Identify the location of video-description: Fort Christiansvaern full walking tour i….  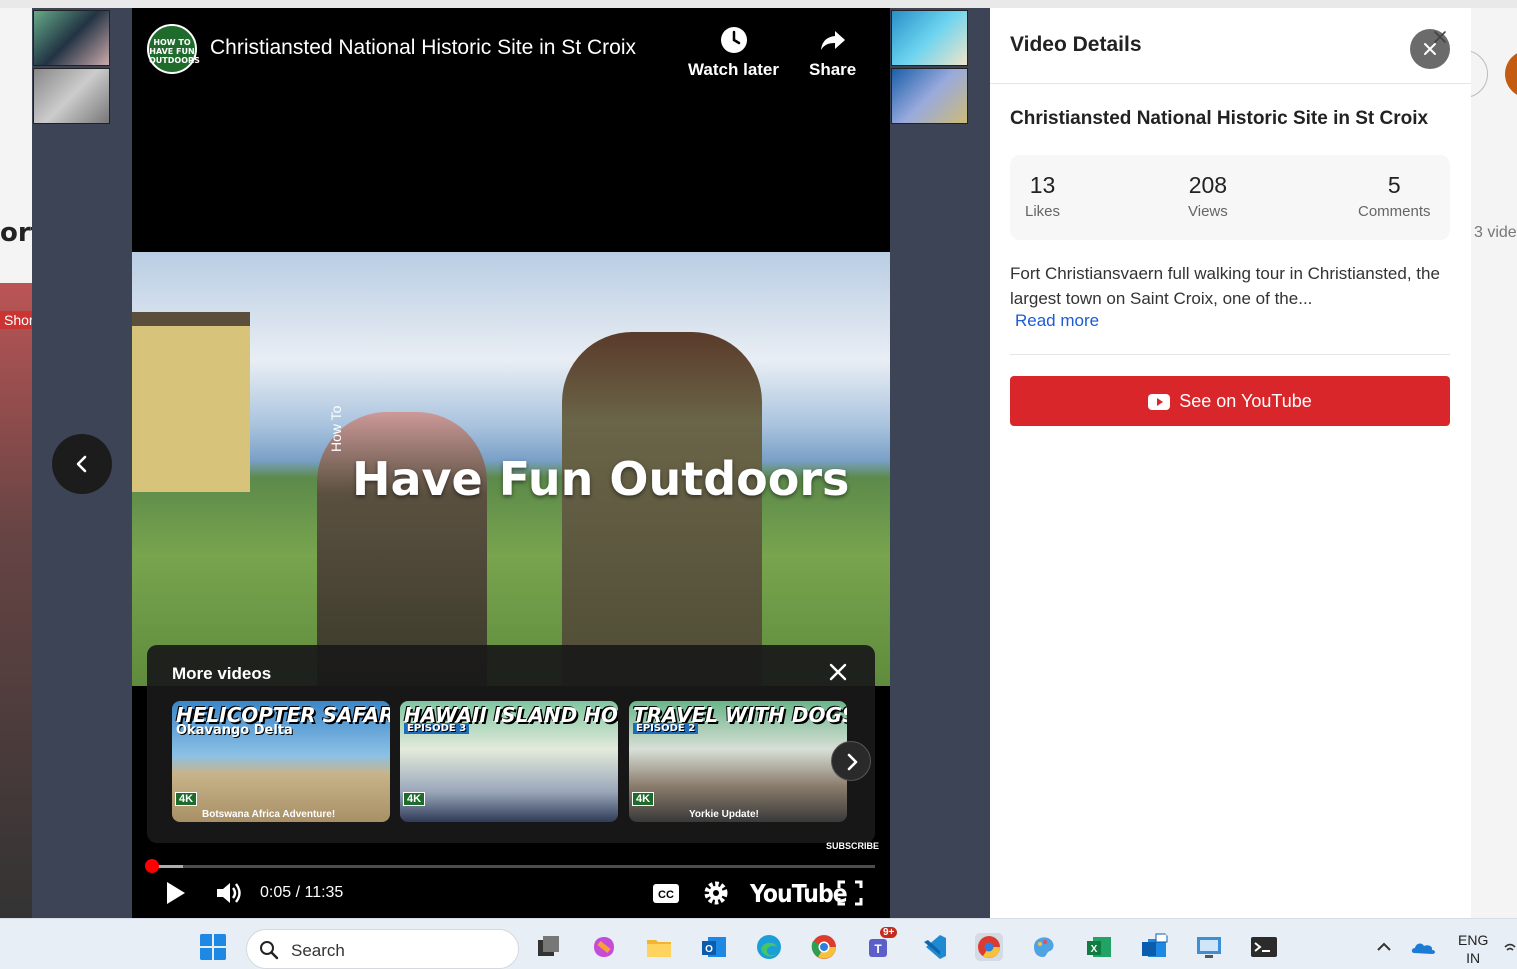
(1225, 286).